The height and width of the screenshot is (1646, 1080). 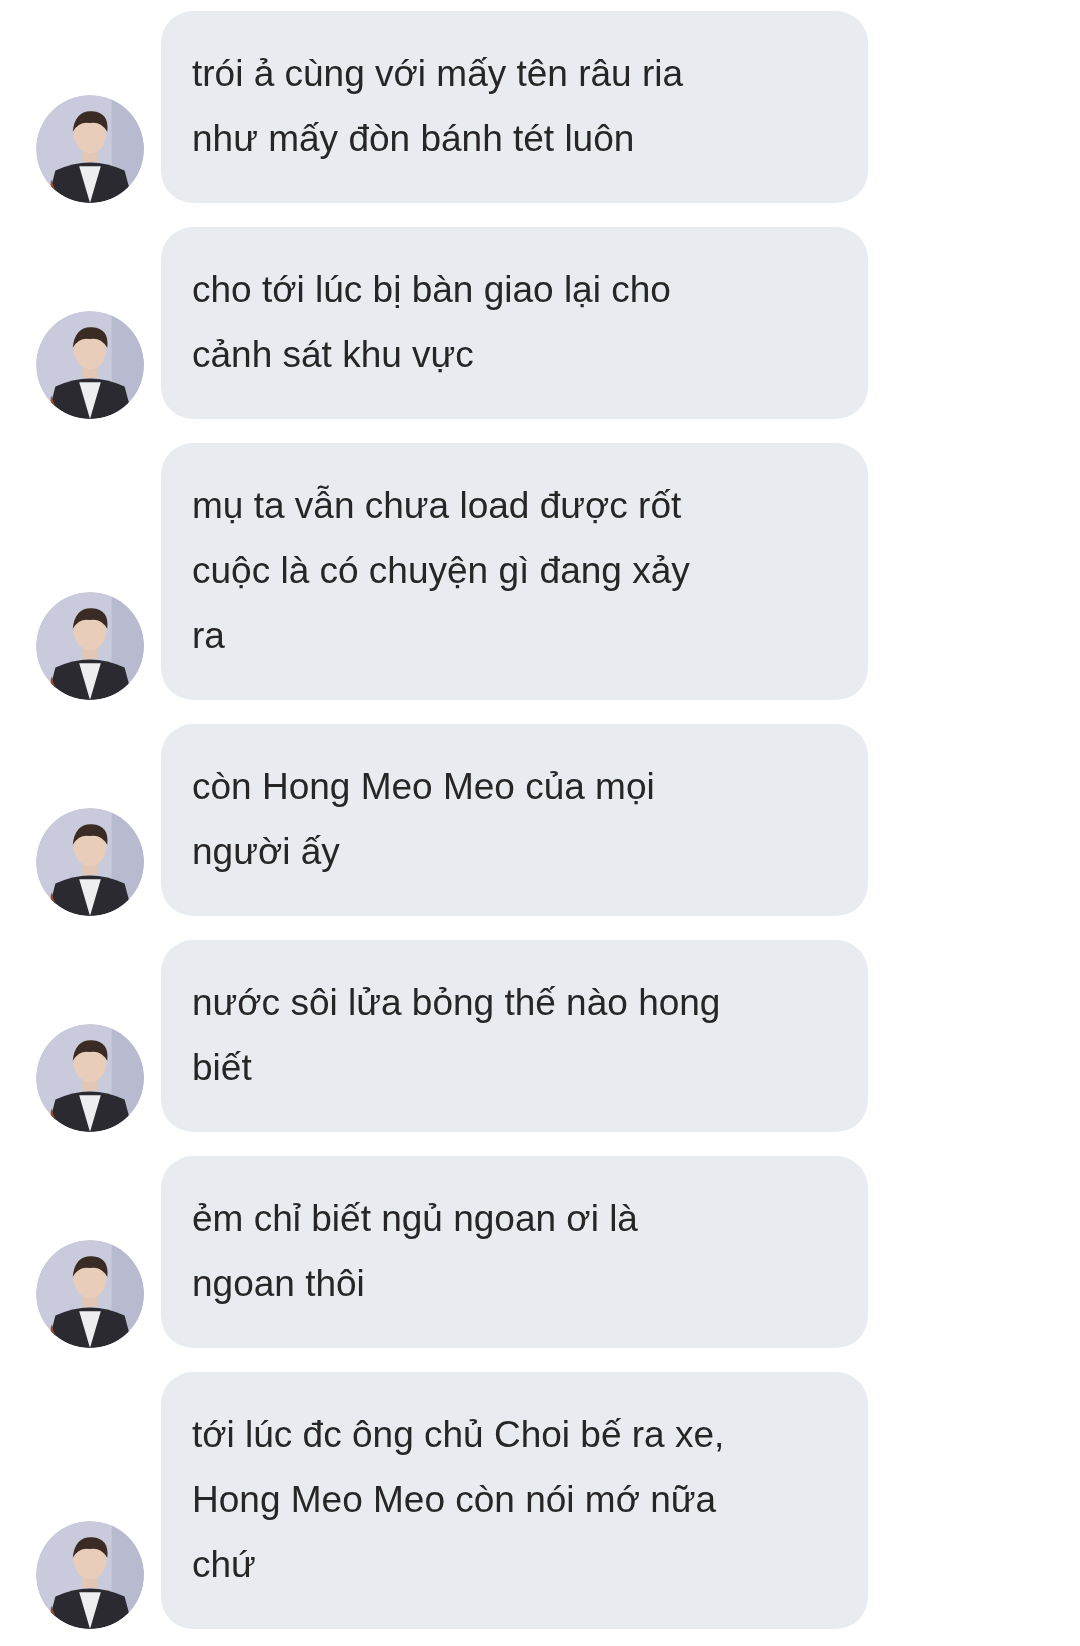 What do you see at coordinates (514, 1500) in the screenshot?
I see `message-bubble: tới lúc đc ông chủ Choi bế ra xe, Hong Meo Meo còn nói mớ nữa chứ` at bounding box center [514, 1500].